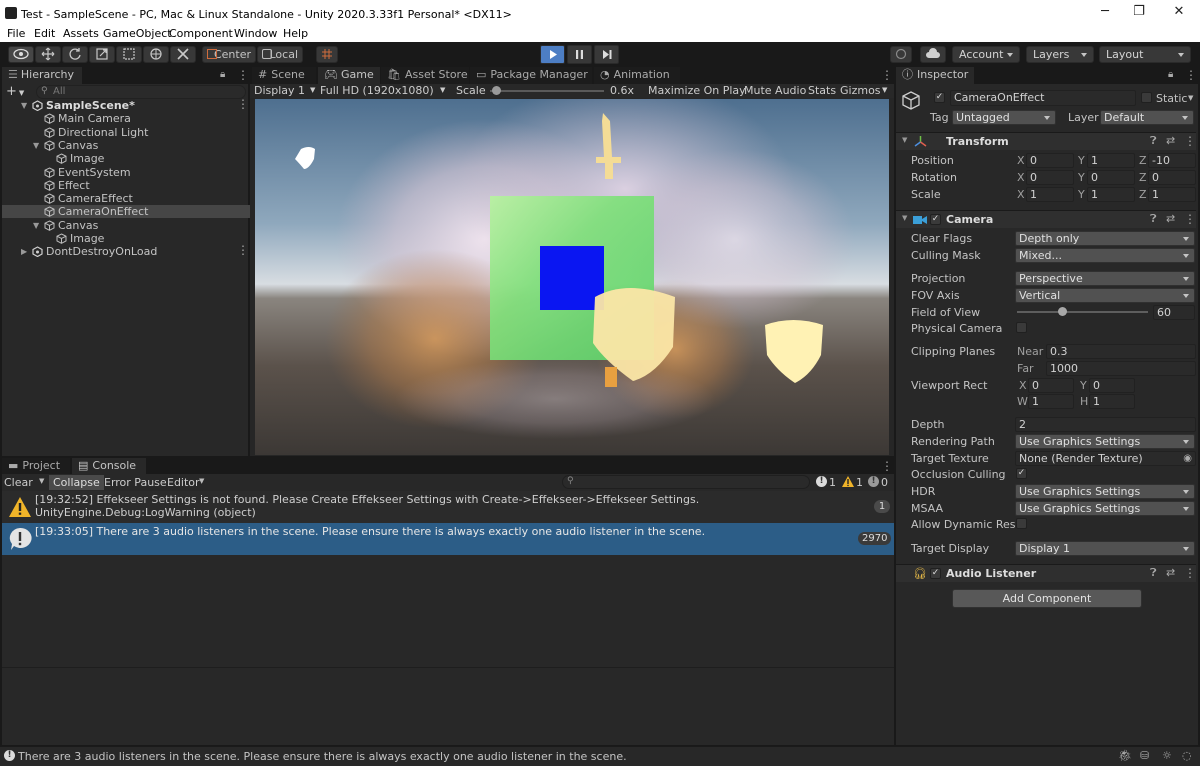 The width and height of the screenshot is (1200, 766). Describe the element at coordinates (126, 251) in the screenshot. I see `hierarchy-scene-row: ▶ DontDestroyOnLoad` at that location.